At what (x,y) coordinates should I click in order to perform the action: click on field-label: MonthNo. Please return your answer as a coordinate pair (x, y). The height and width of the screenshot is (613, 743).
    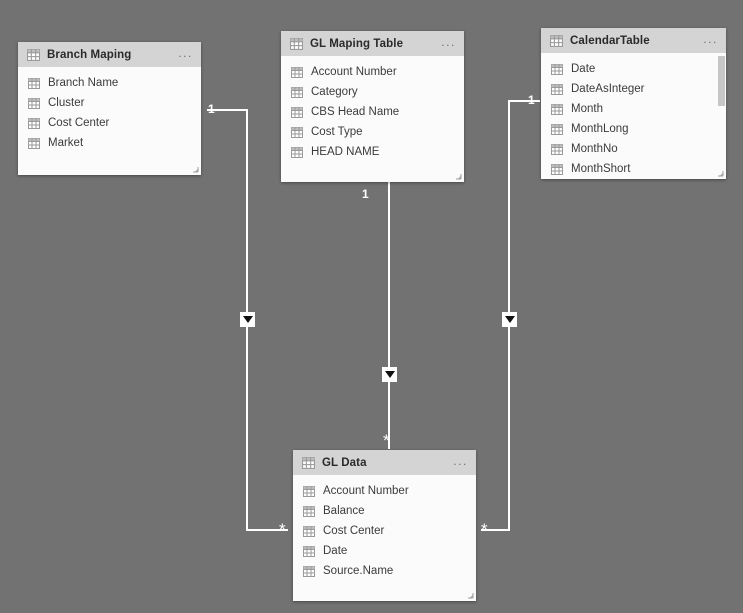
    Looking at the image, I should click on (594, 149).